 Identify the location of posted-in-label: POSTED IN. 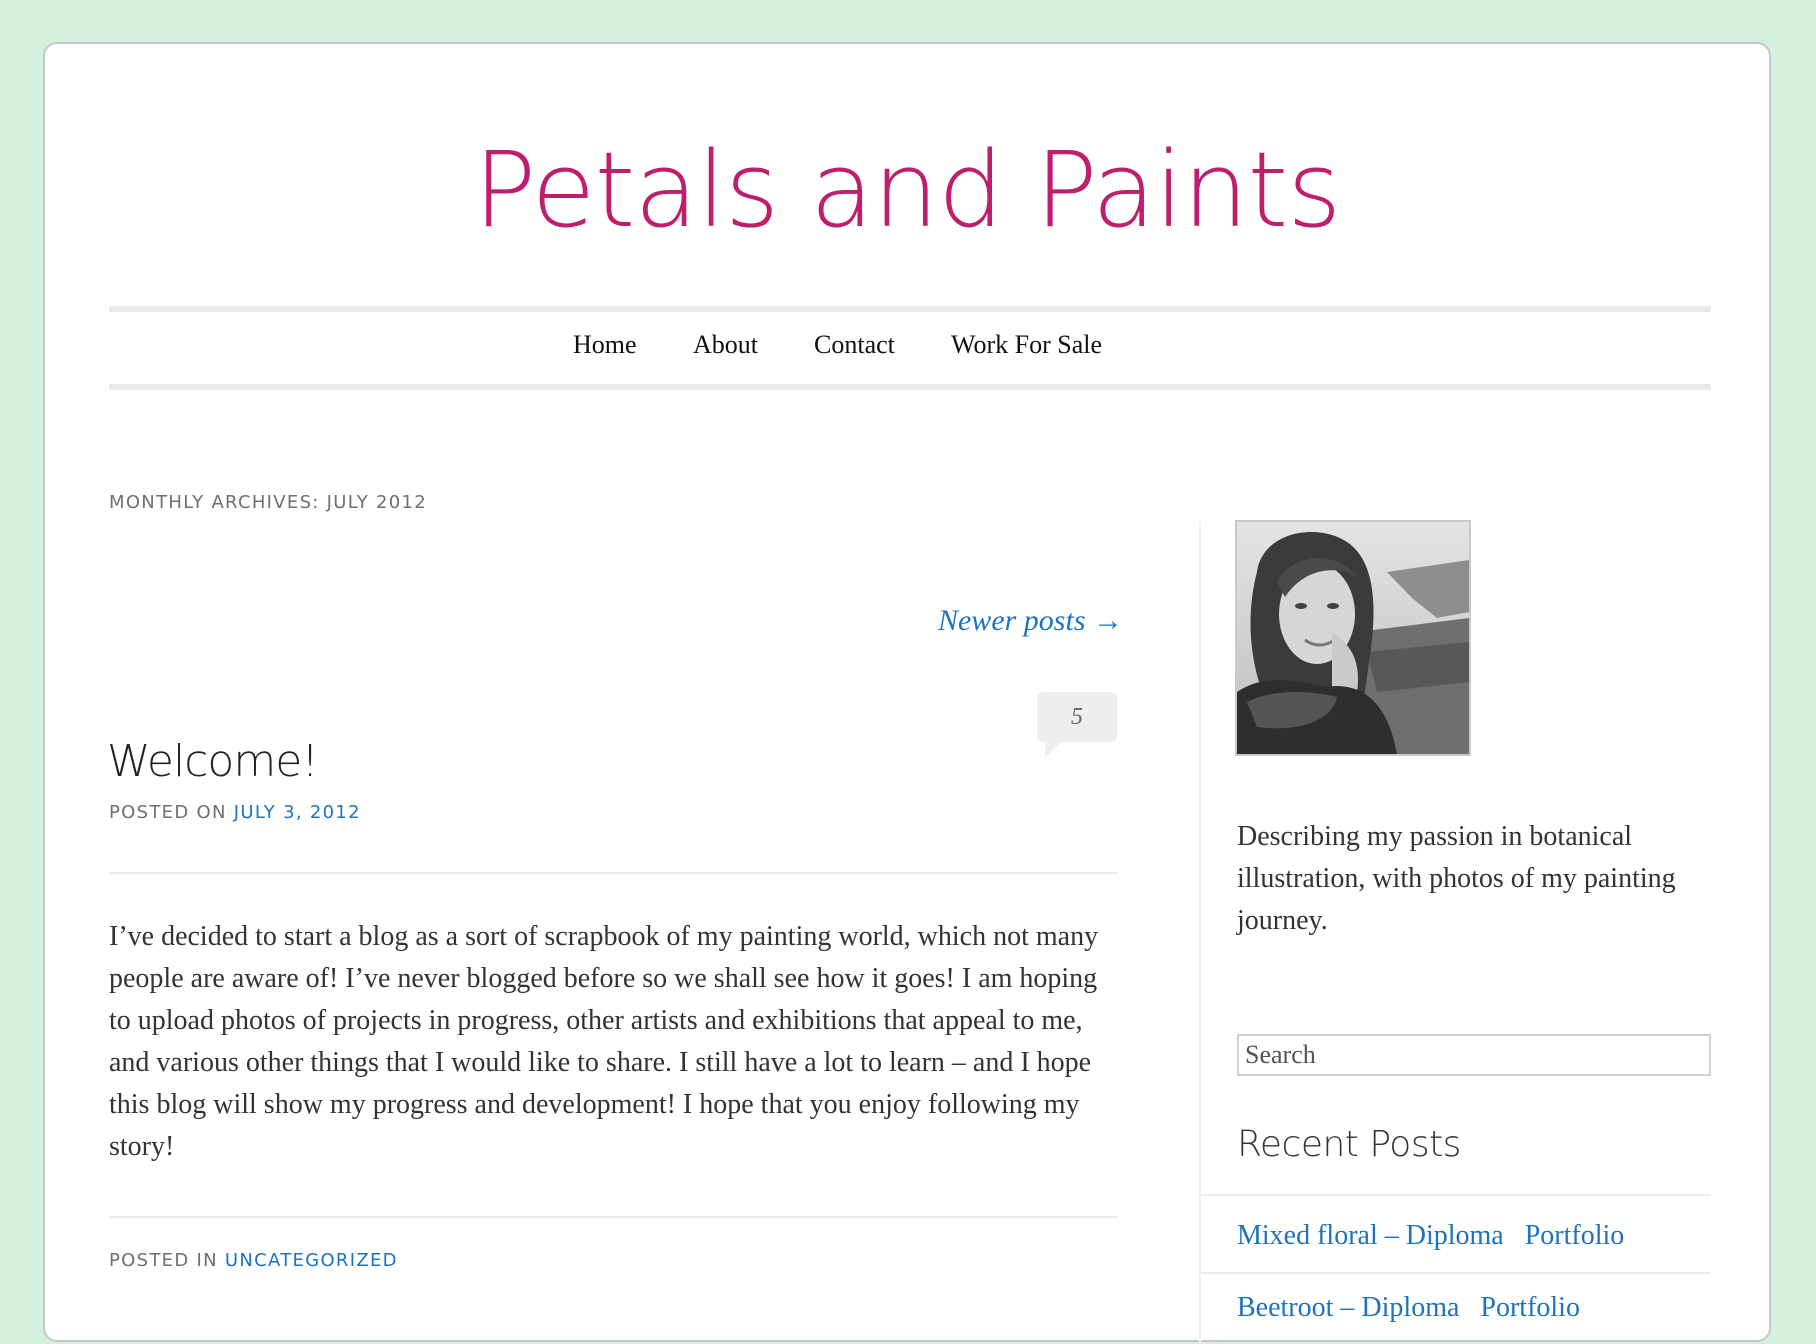
(167, 1260).